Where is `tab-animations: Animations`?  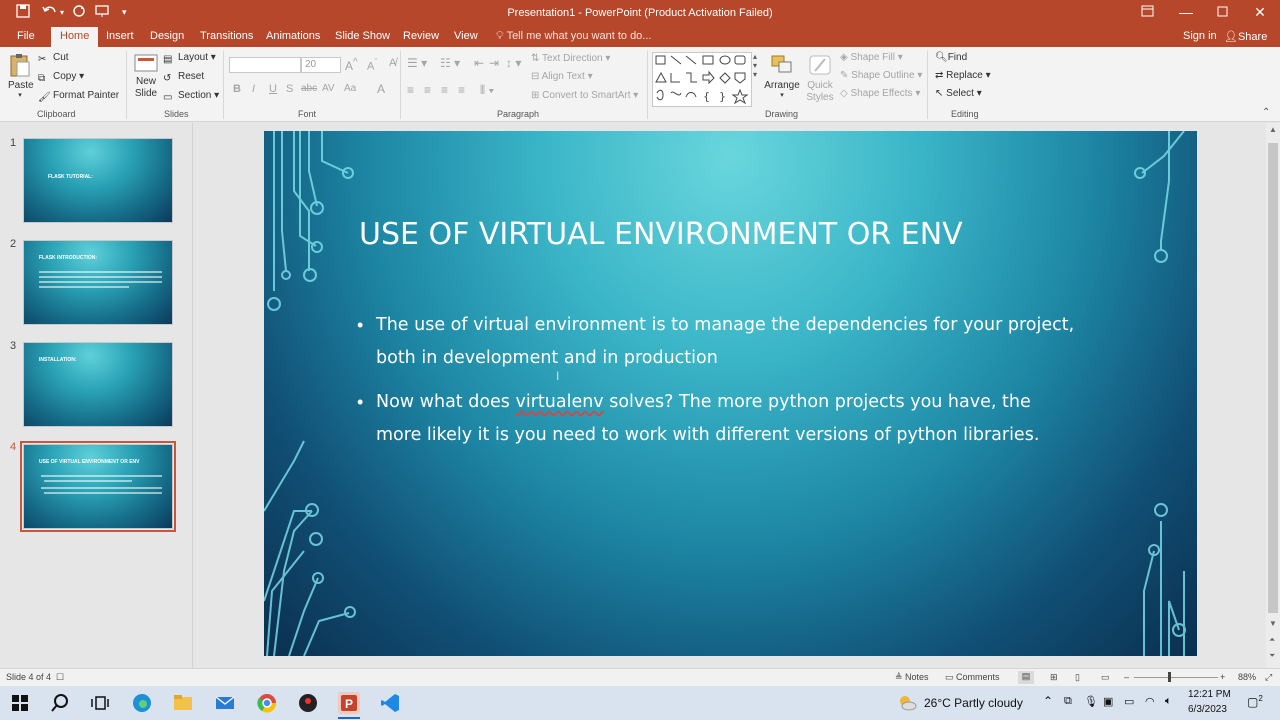 tab-animations: Animations is located at coordinates (293, 36).